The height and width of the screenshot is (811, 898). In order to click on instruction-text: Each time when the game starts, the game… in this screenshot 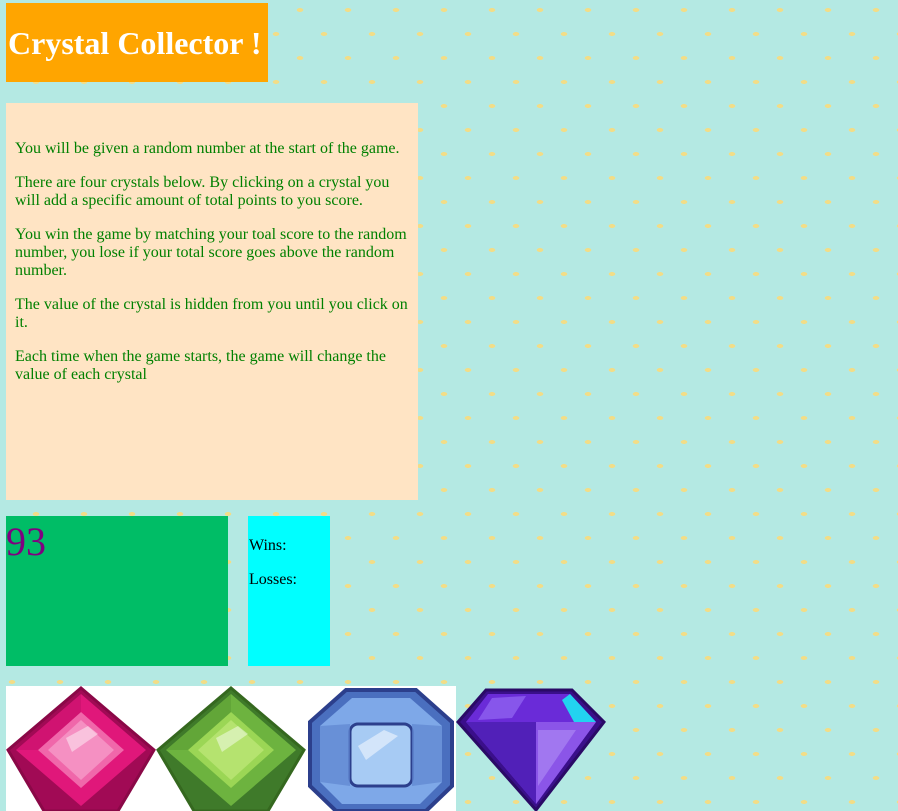, I will do `click(200, 365)`.